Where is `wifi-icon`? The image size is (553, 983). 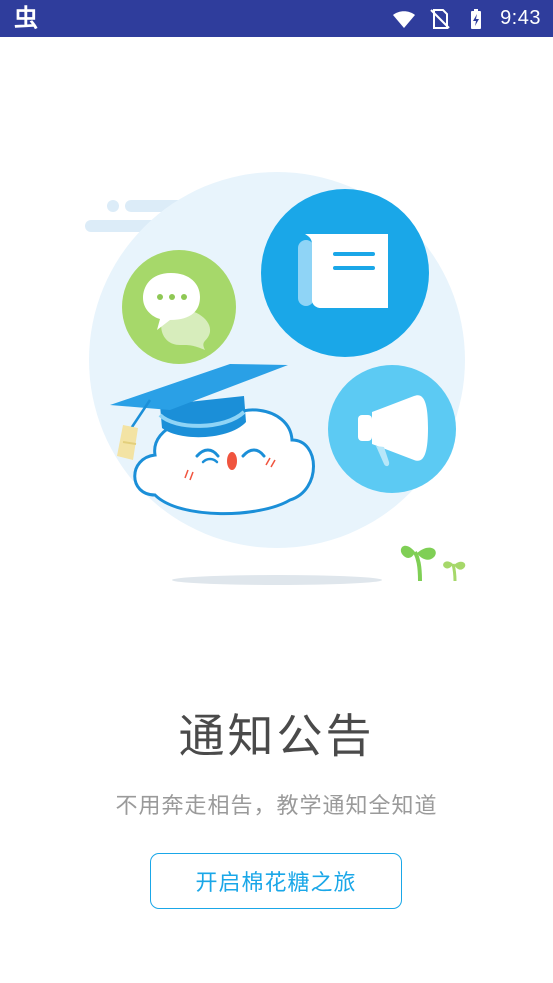 wifi-icon is located at coordinates (404, 19).